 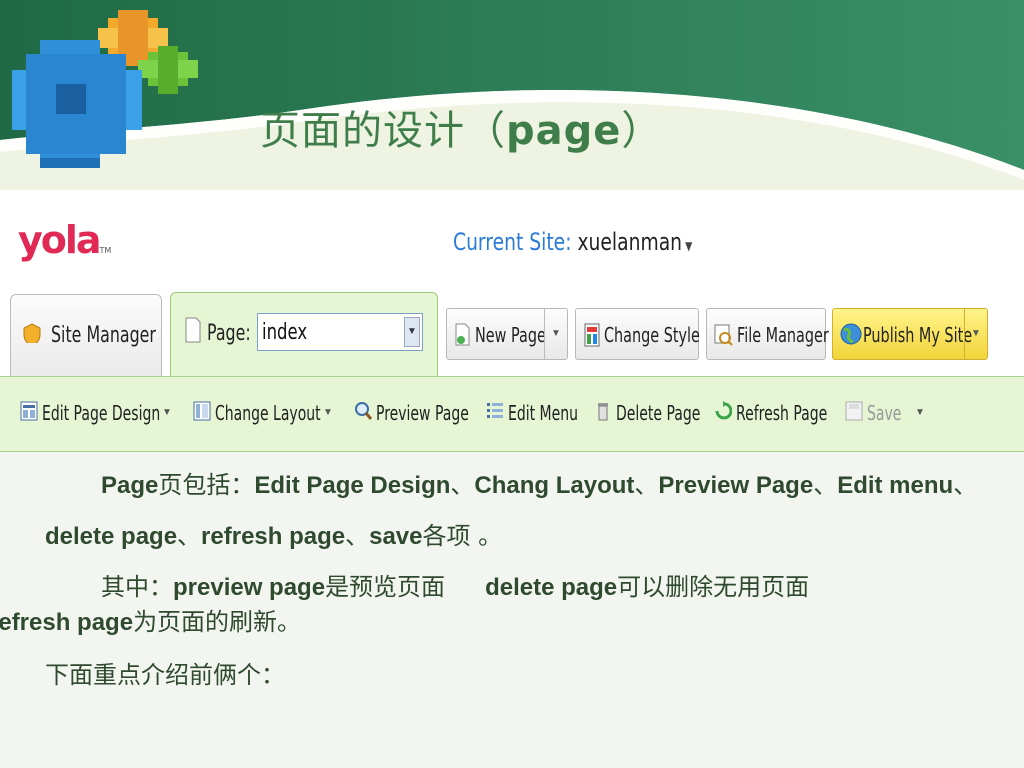 What do you see at coordinates (29, 411) in the screenshot?
I see `edit-page-design-icon` at bounding box center [29, 411].